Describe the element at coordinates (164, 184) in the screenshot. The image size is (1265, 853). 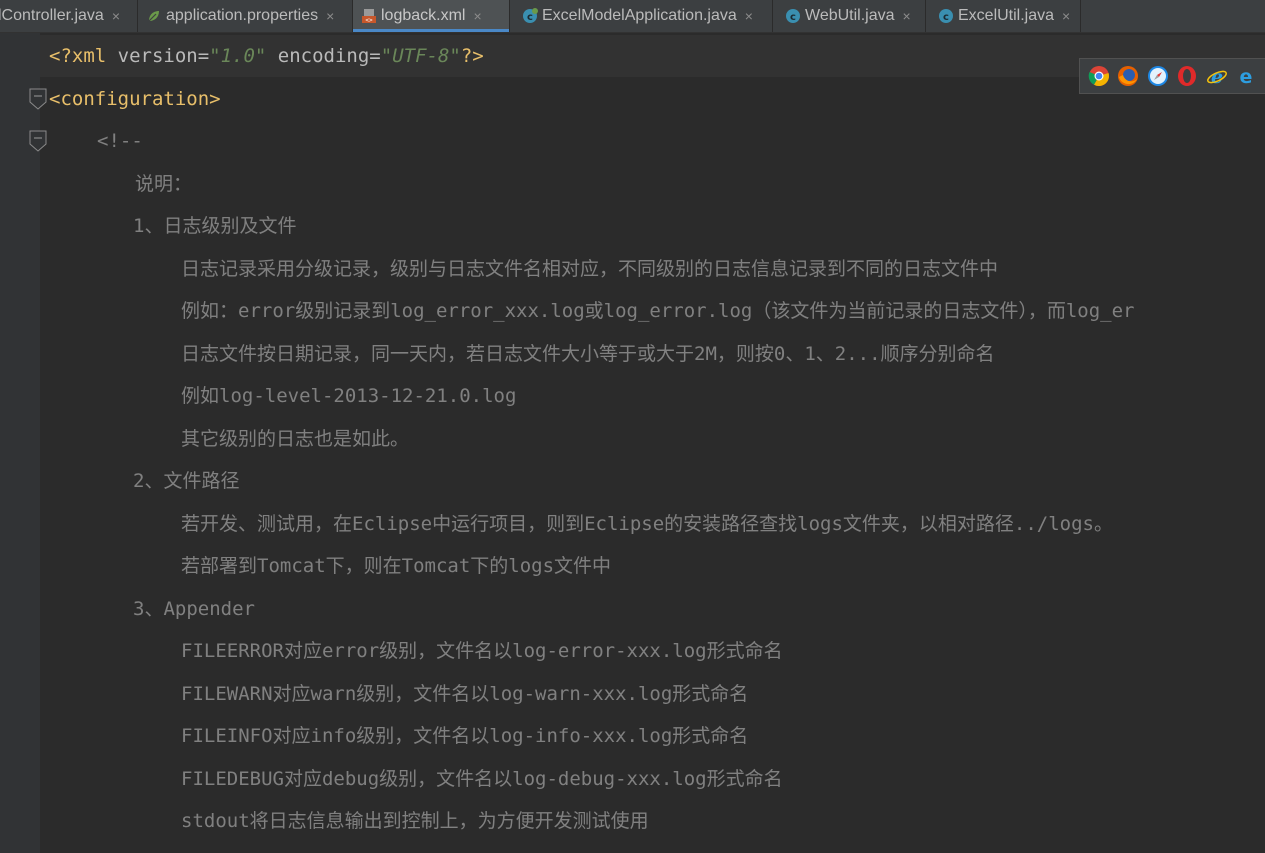
I see `comment-line: 说明：` at that location.